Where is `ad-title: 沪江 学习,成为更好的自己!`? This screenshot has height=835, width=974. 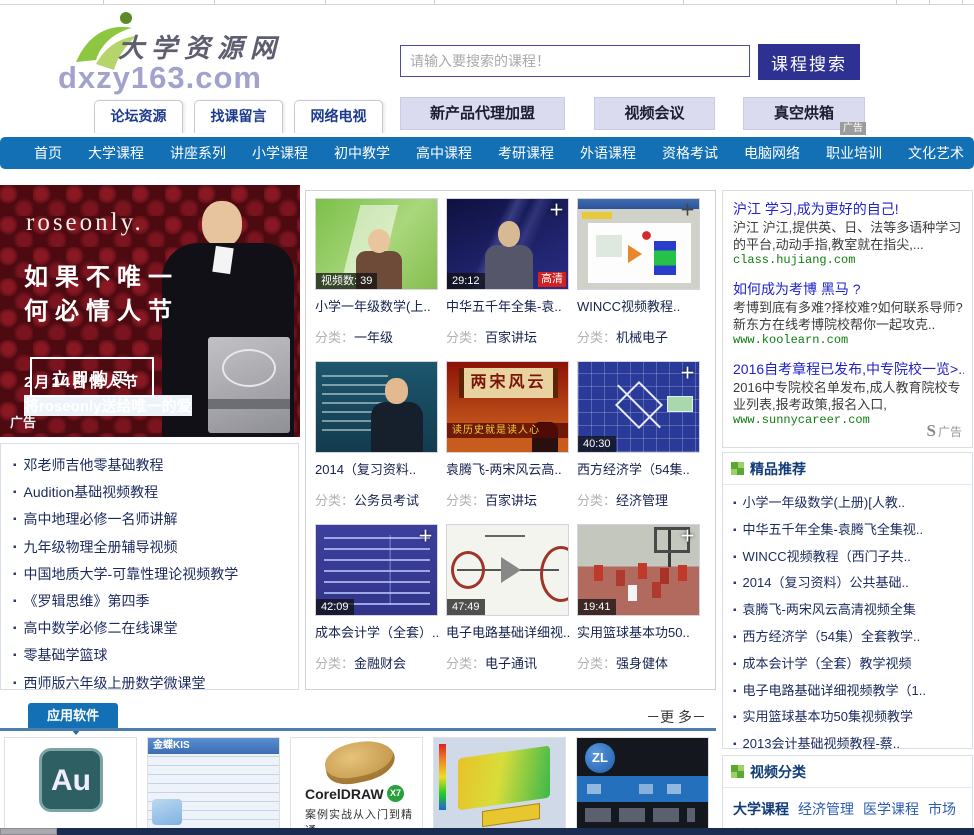 ad-title: 沪江 学习,成为更好的自己! is located at coordinates (848, 209).